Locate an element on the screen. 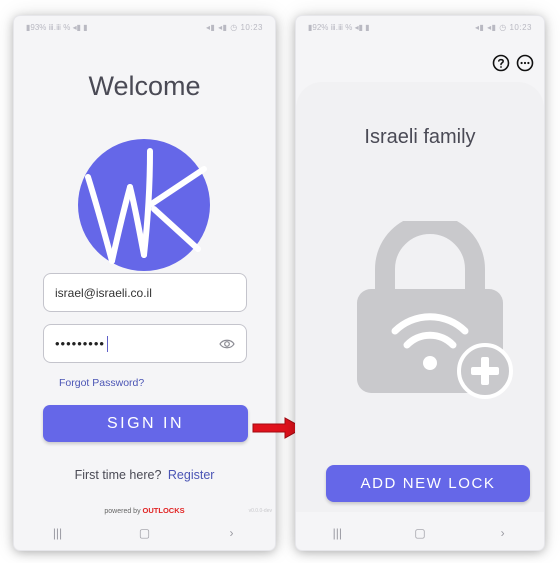 The image size is (560, 563). eye-icon is located at coordinates (227, 344).